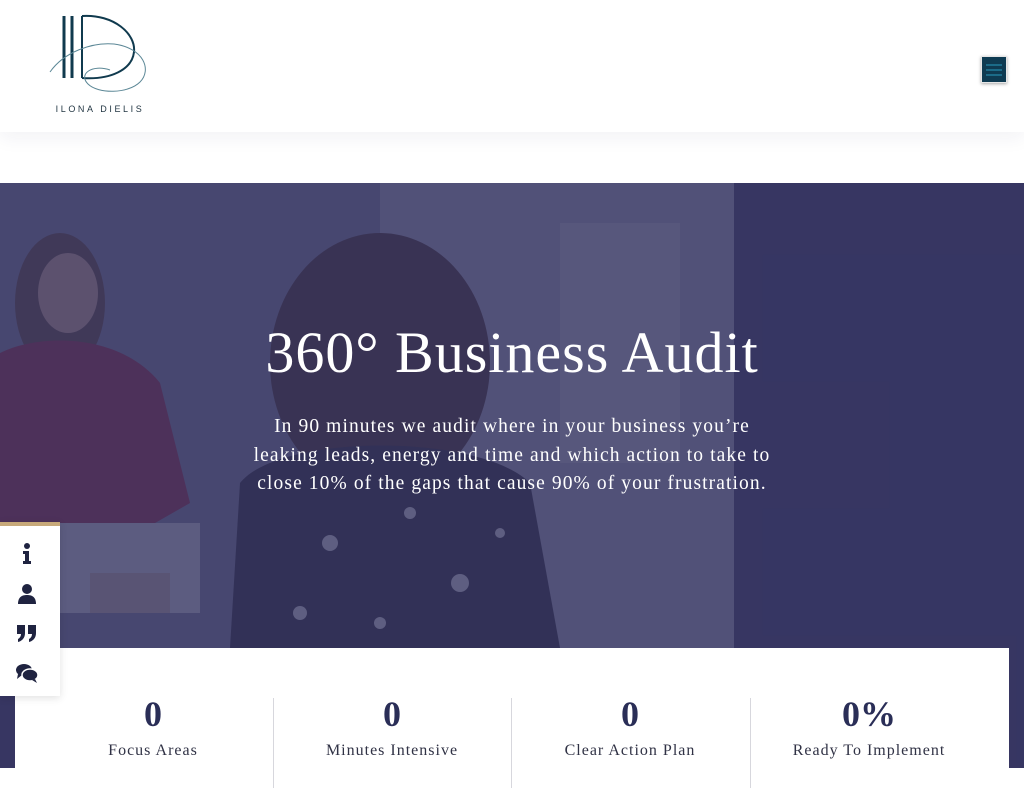 This screenshot has width=1024, height=788. I want to click on menu-button, so click(994, 69).